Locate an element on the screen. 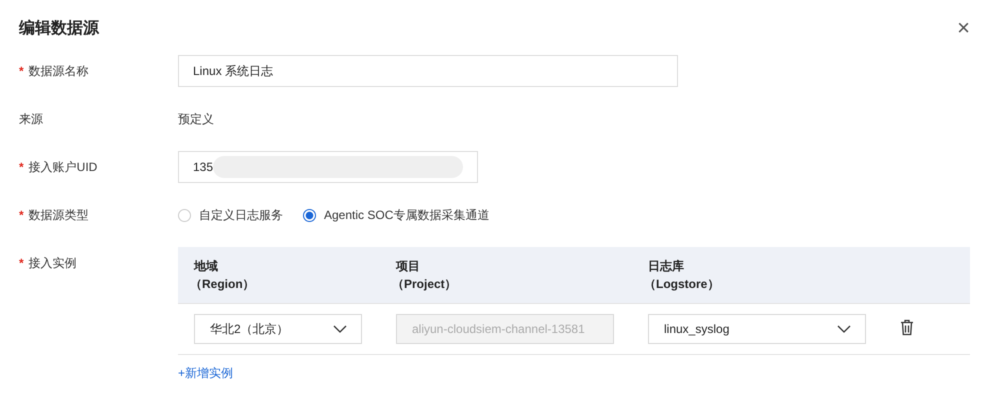 Image resolution: width=992 pixels, height=417 pixels. field-label: 数据源类型 is located at coordinates (58, 215).